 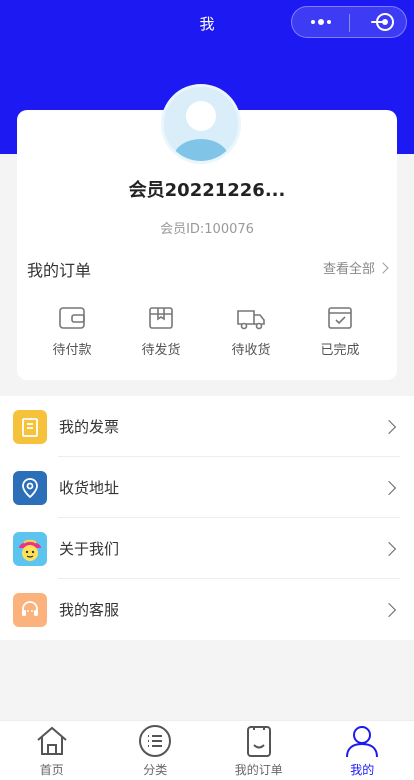 I want to click on location-pin-icon, so click(x=30, y=487).